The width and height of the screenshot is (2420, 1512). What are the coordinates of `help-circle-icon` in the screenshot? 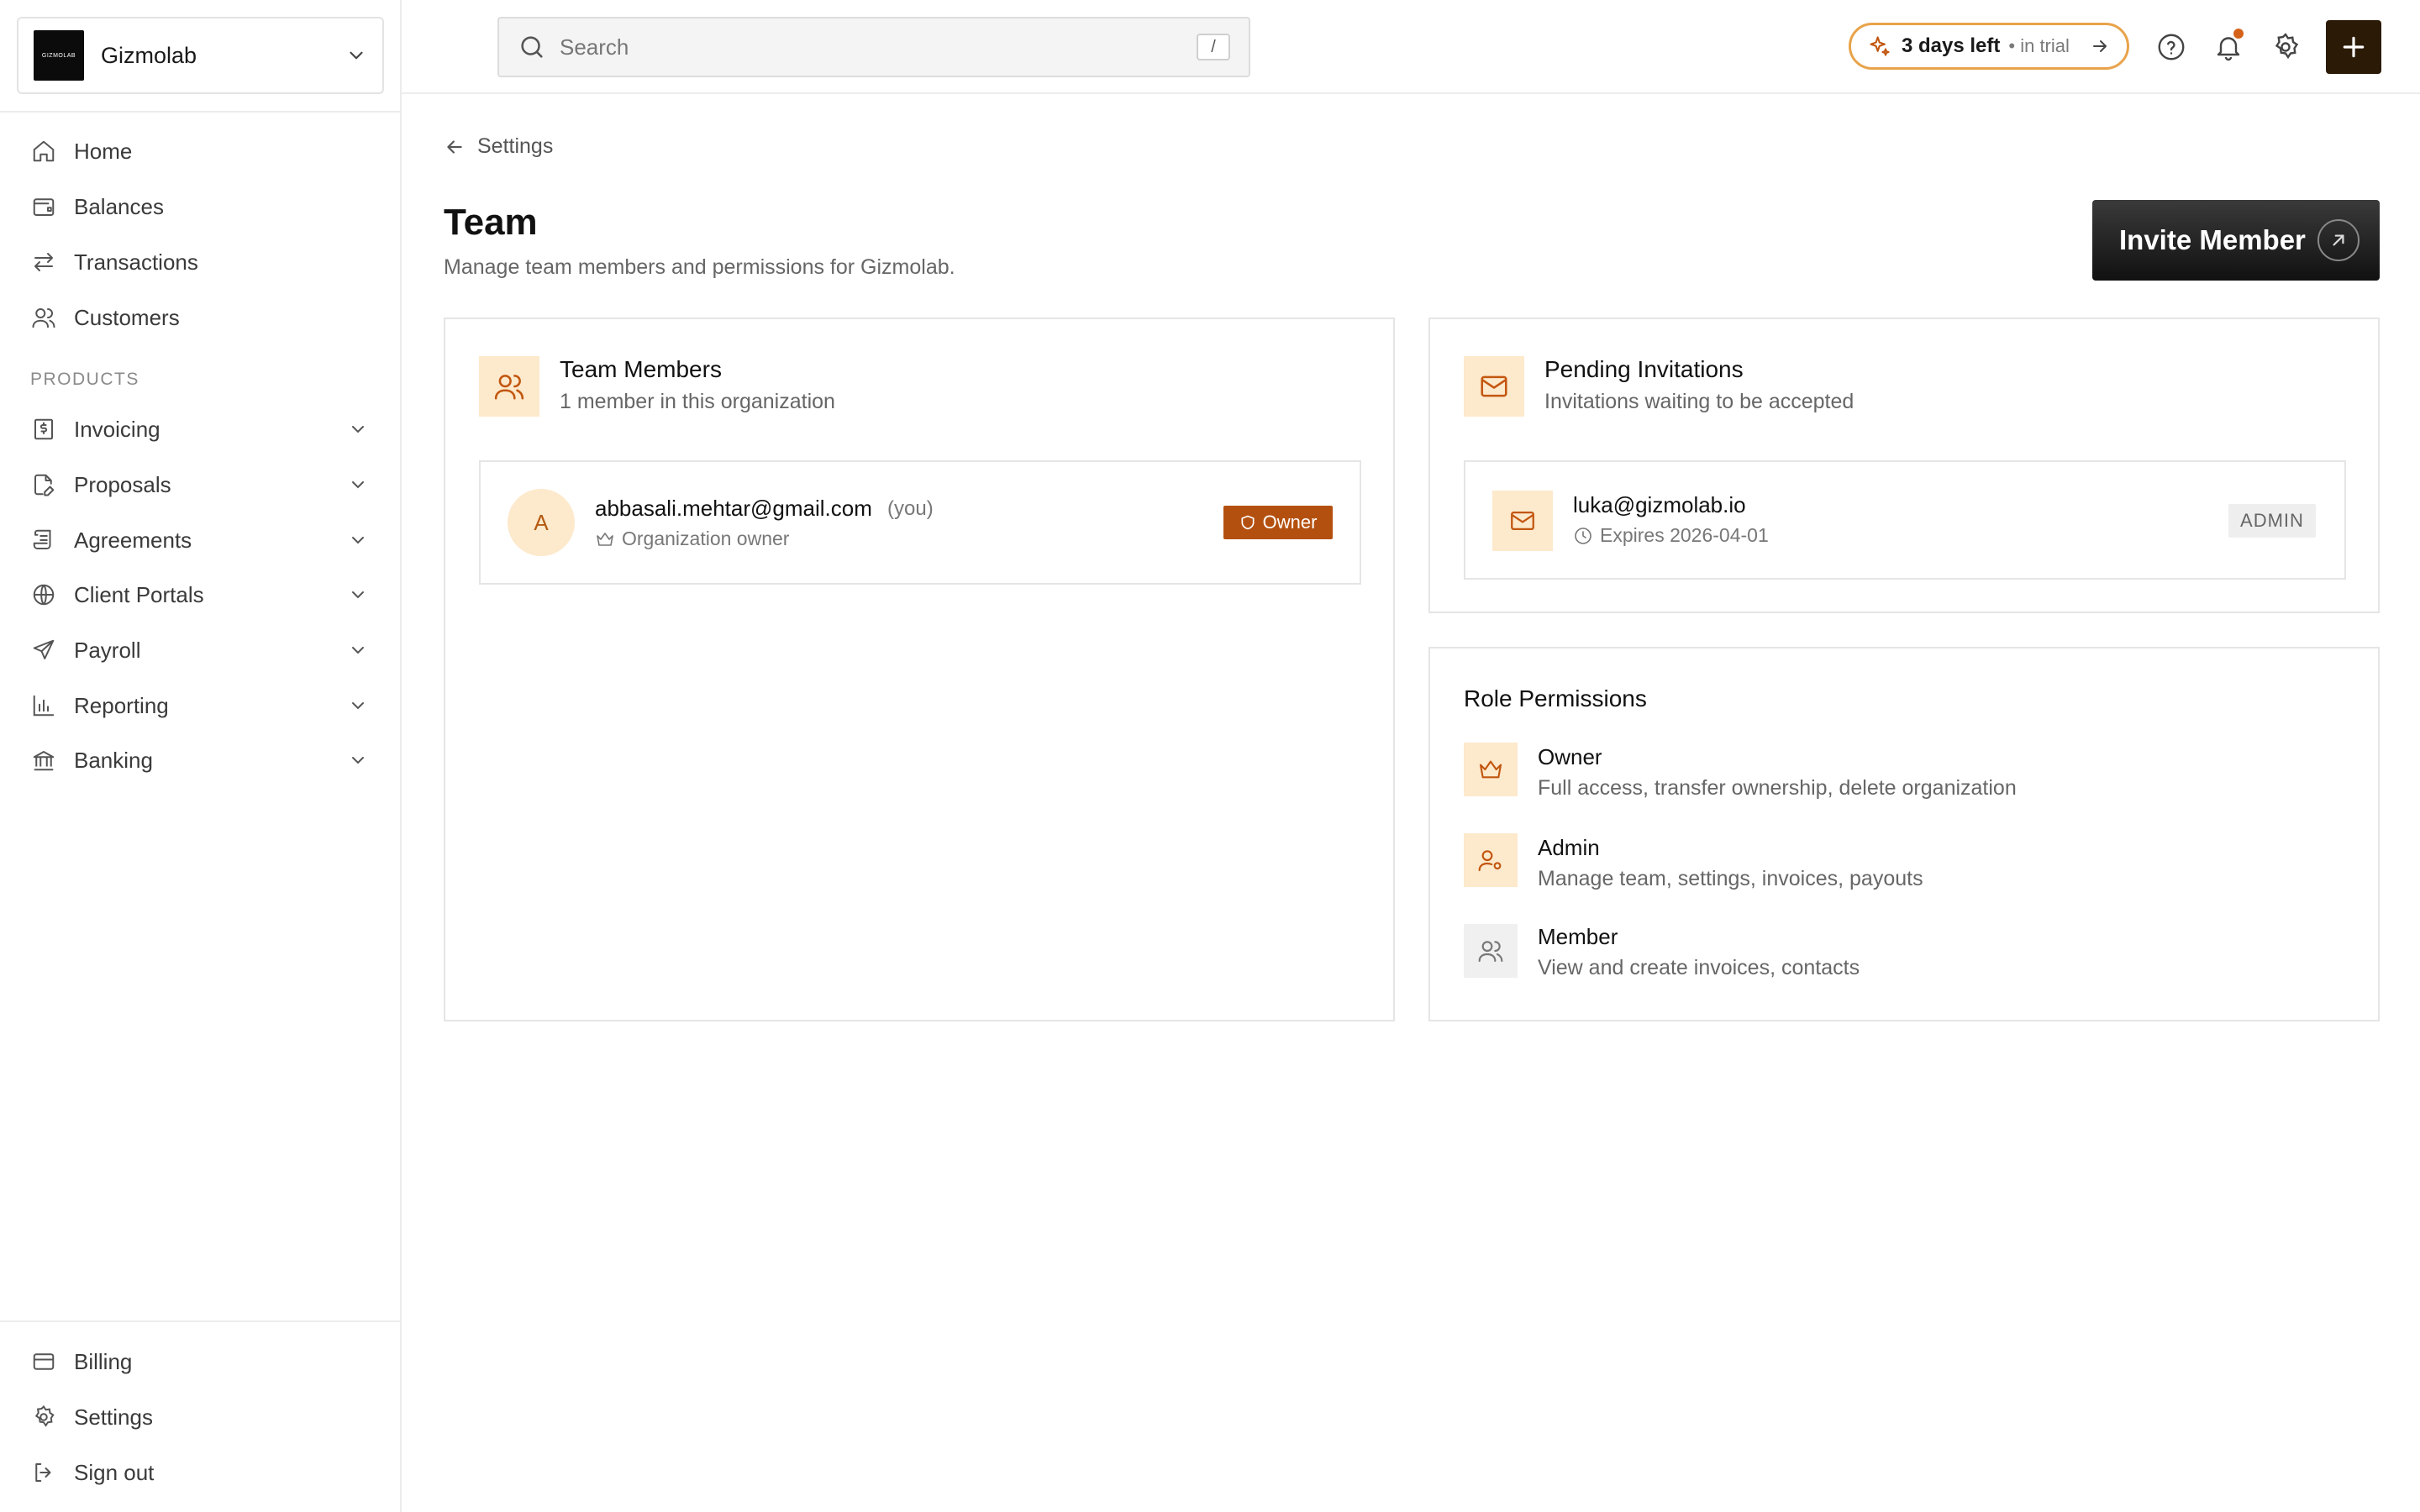 It's located at (2171, 47).